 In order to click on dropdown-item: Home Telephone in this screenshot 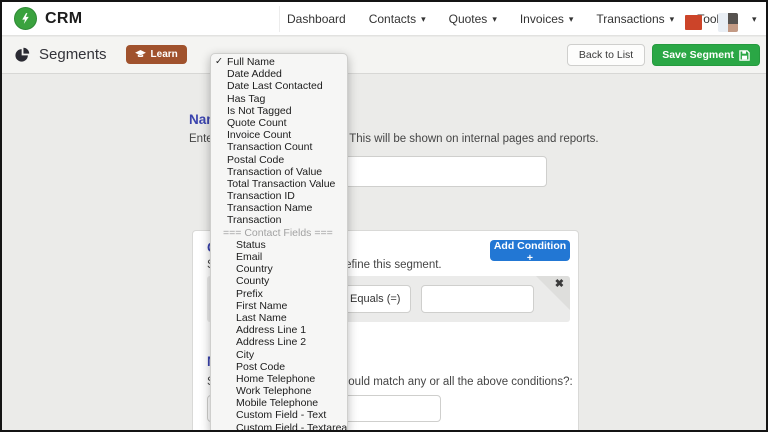, I will do `click(279, 379)`.